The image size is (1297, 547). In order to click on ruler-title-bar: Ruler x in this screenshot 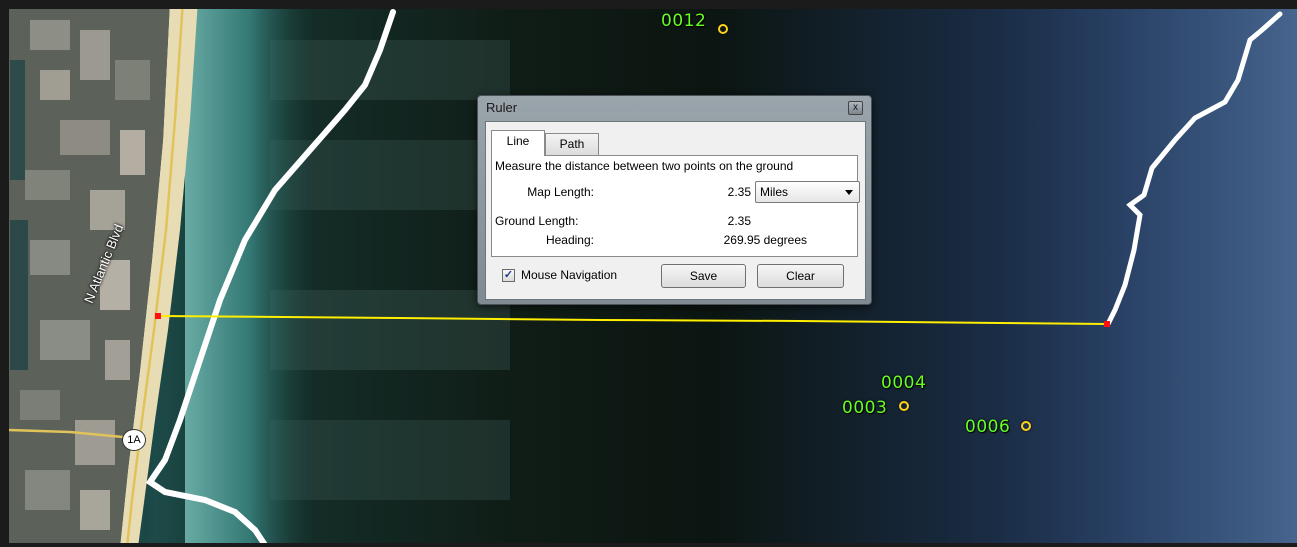, I will do `click(674, 108)`.